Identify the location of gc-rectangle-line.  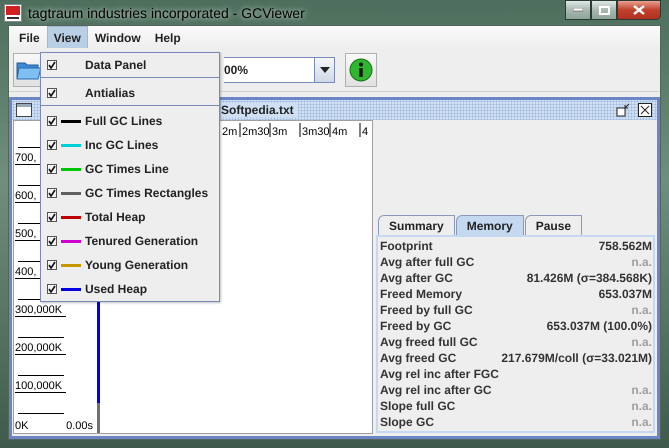
(98, 418).